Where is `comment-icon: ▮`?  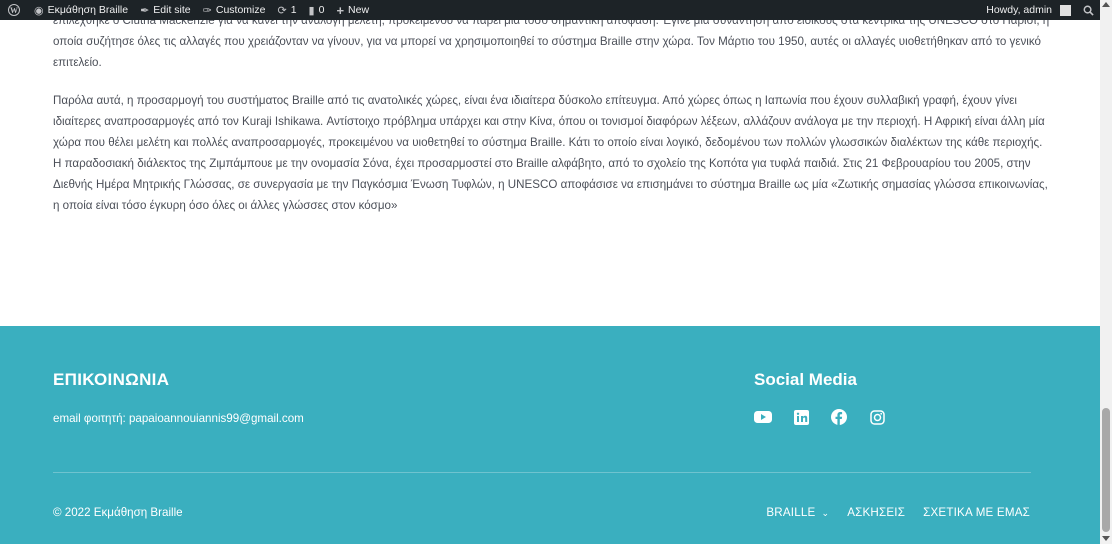 comment-icon: ▮ is located at coordinates (311, 10).